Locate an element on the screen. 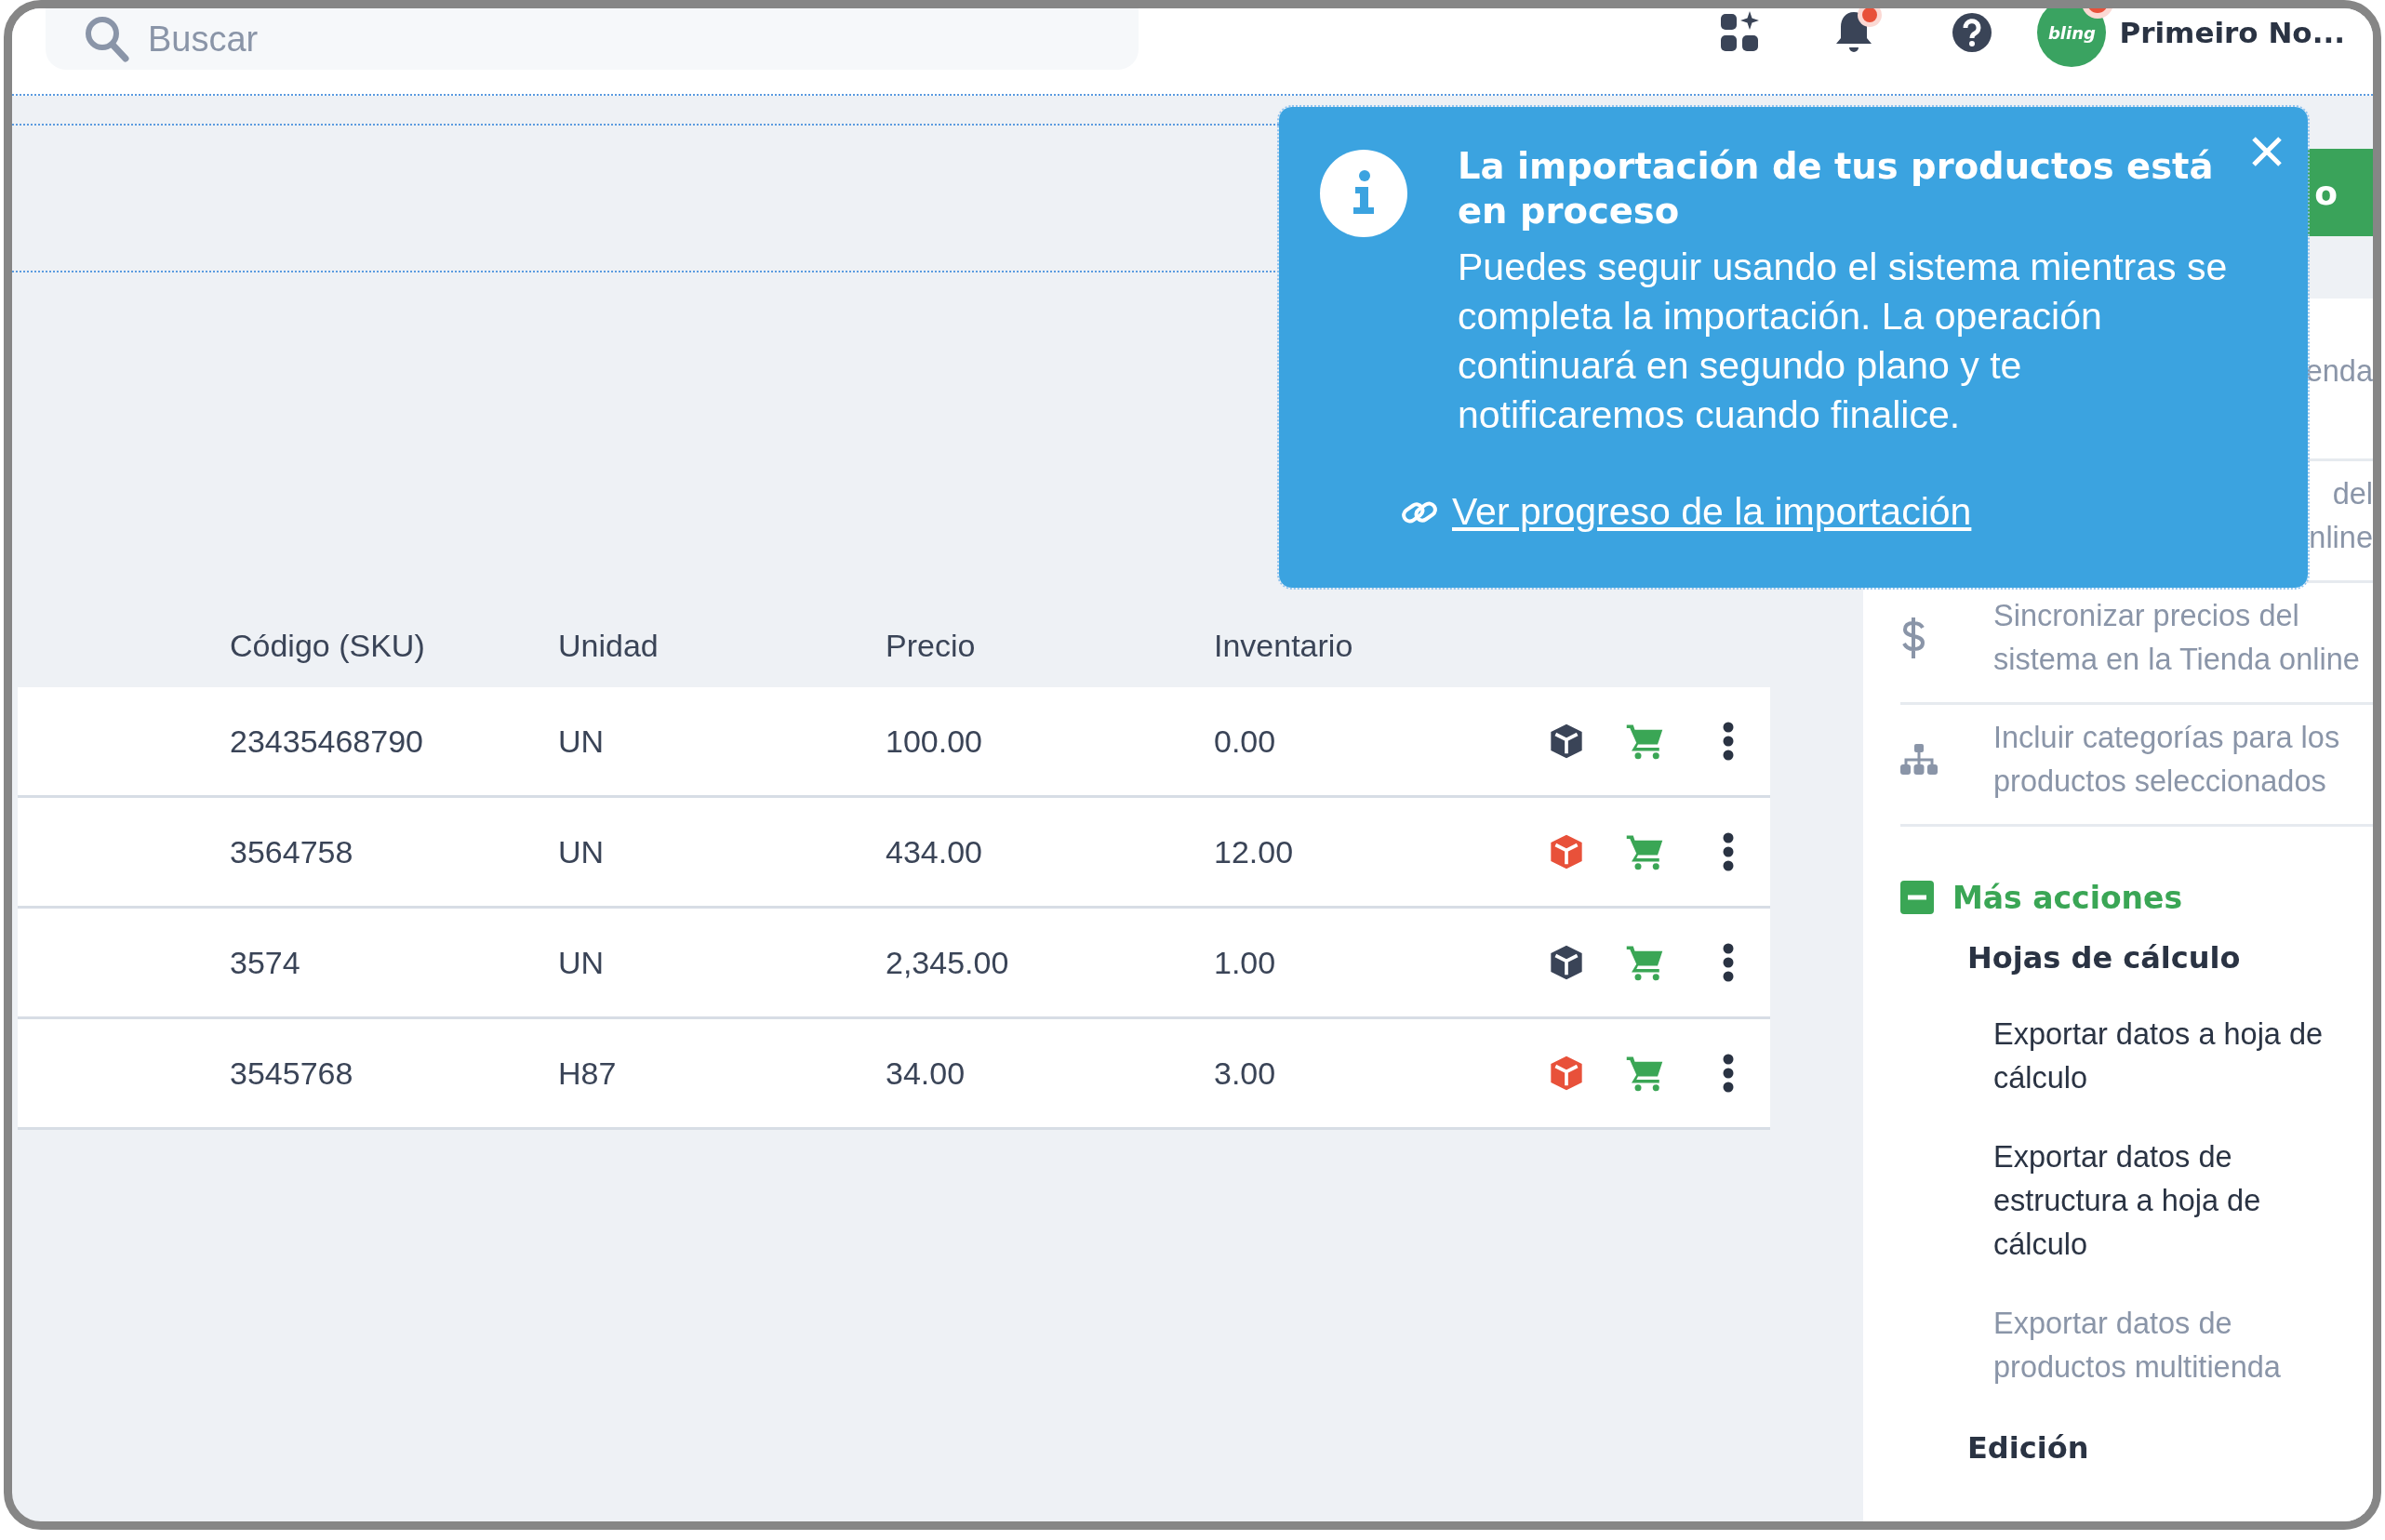  account-avatar: bling is located at coordinates (2072, 37).